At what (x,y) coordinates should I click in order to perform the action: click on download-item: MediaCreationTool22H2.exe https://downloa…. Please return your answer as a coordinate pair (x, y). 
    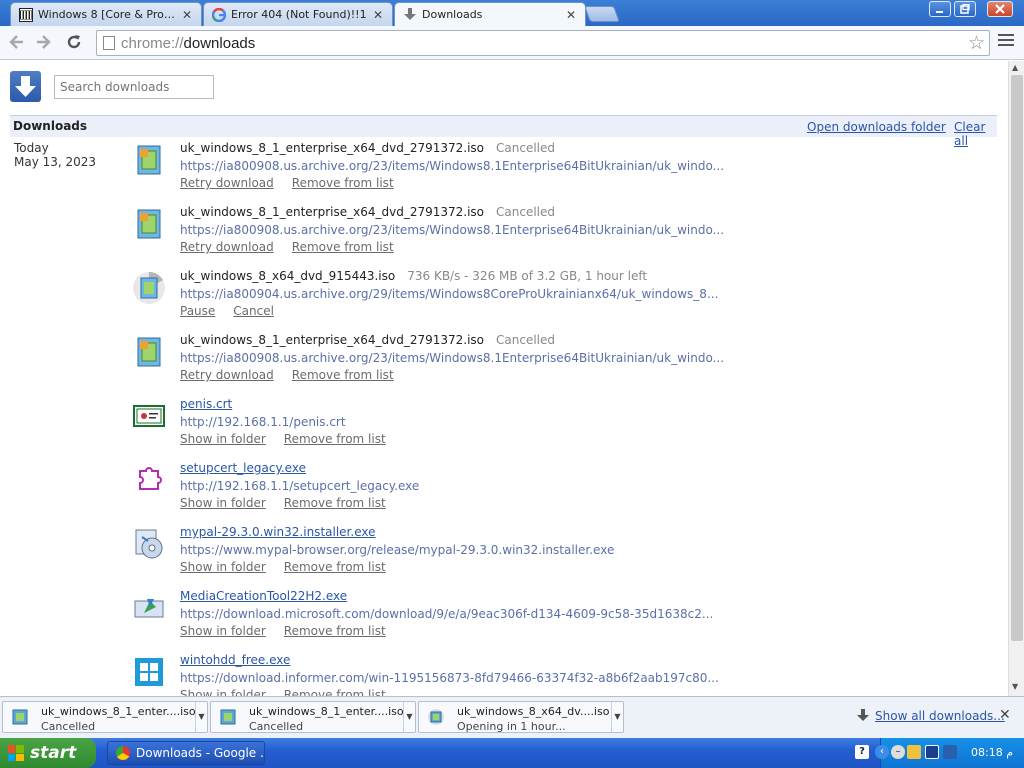
    Looking at the image, I should click on (420, 619).